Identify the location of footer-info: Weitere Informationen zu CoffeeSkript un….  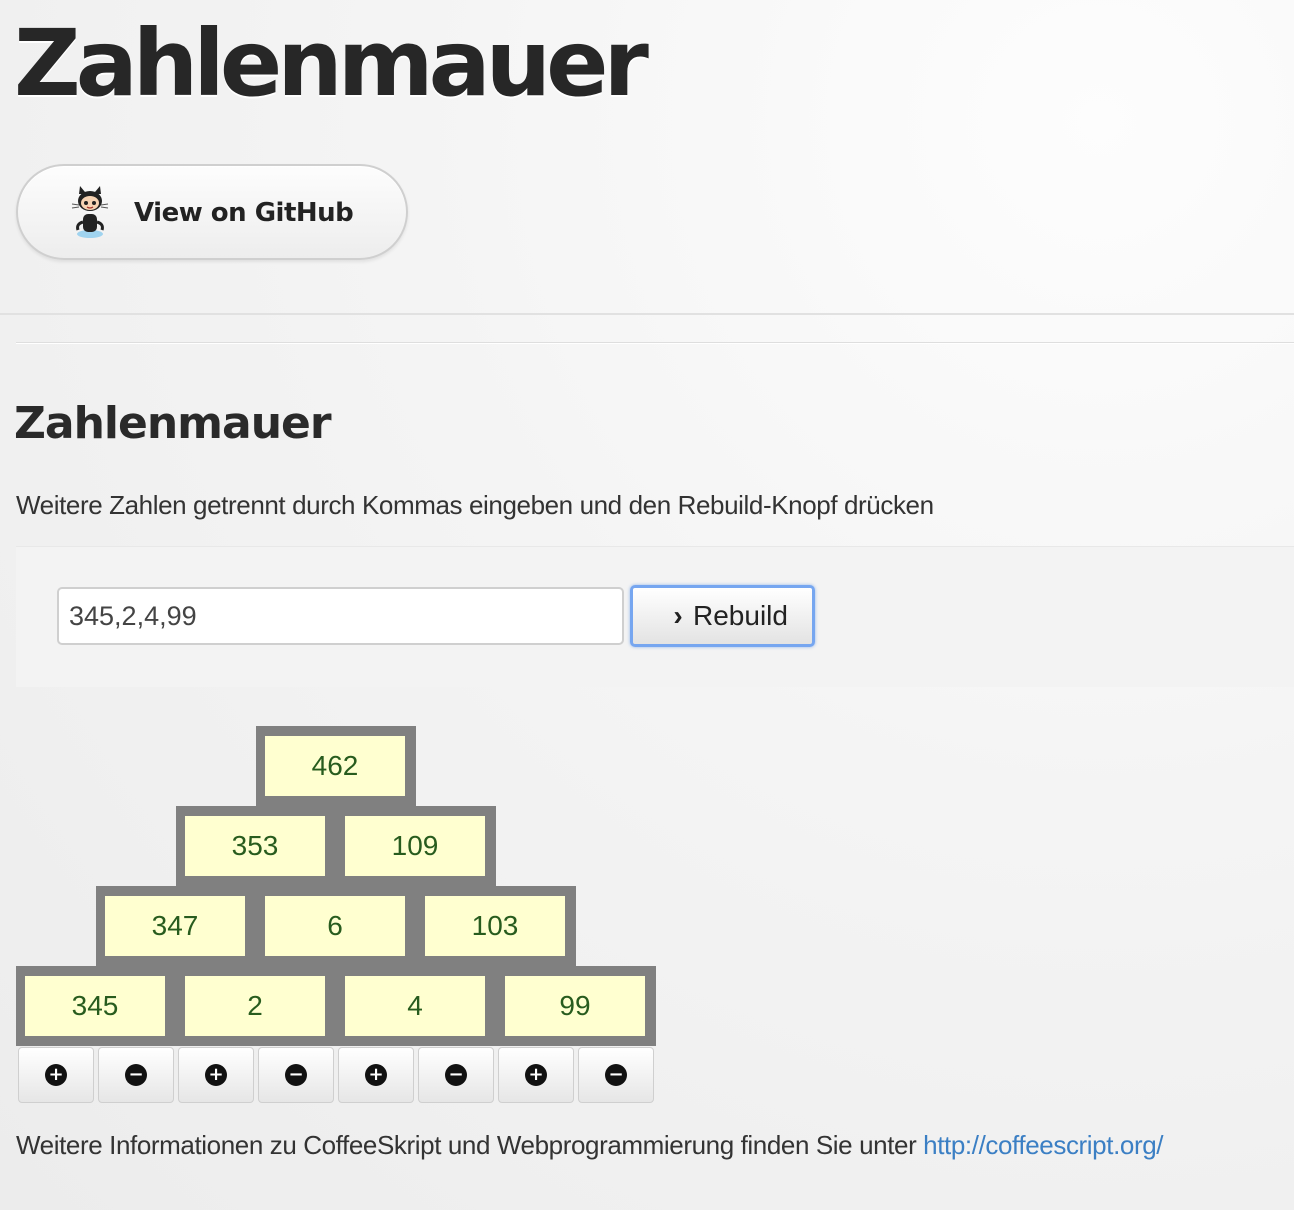
(590, 1145).